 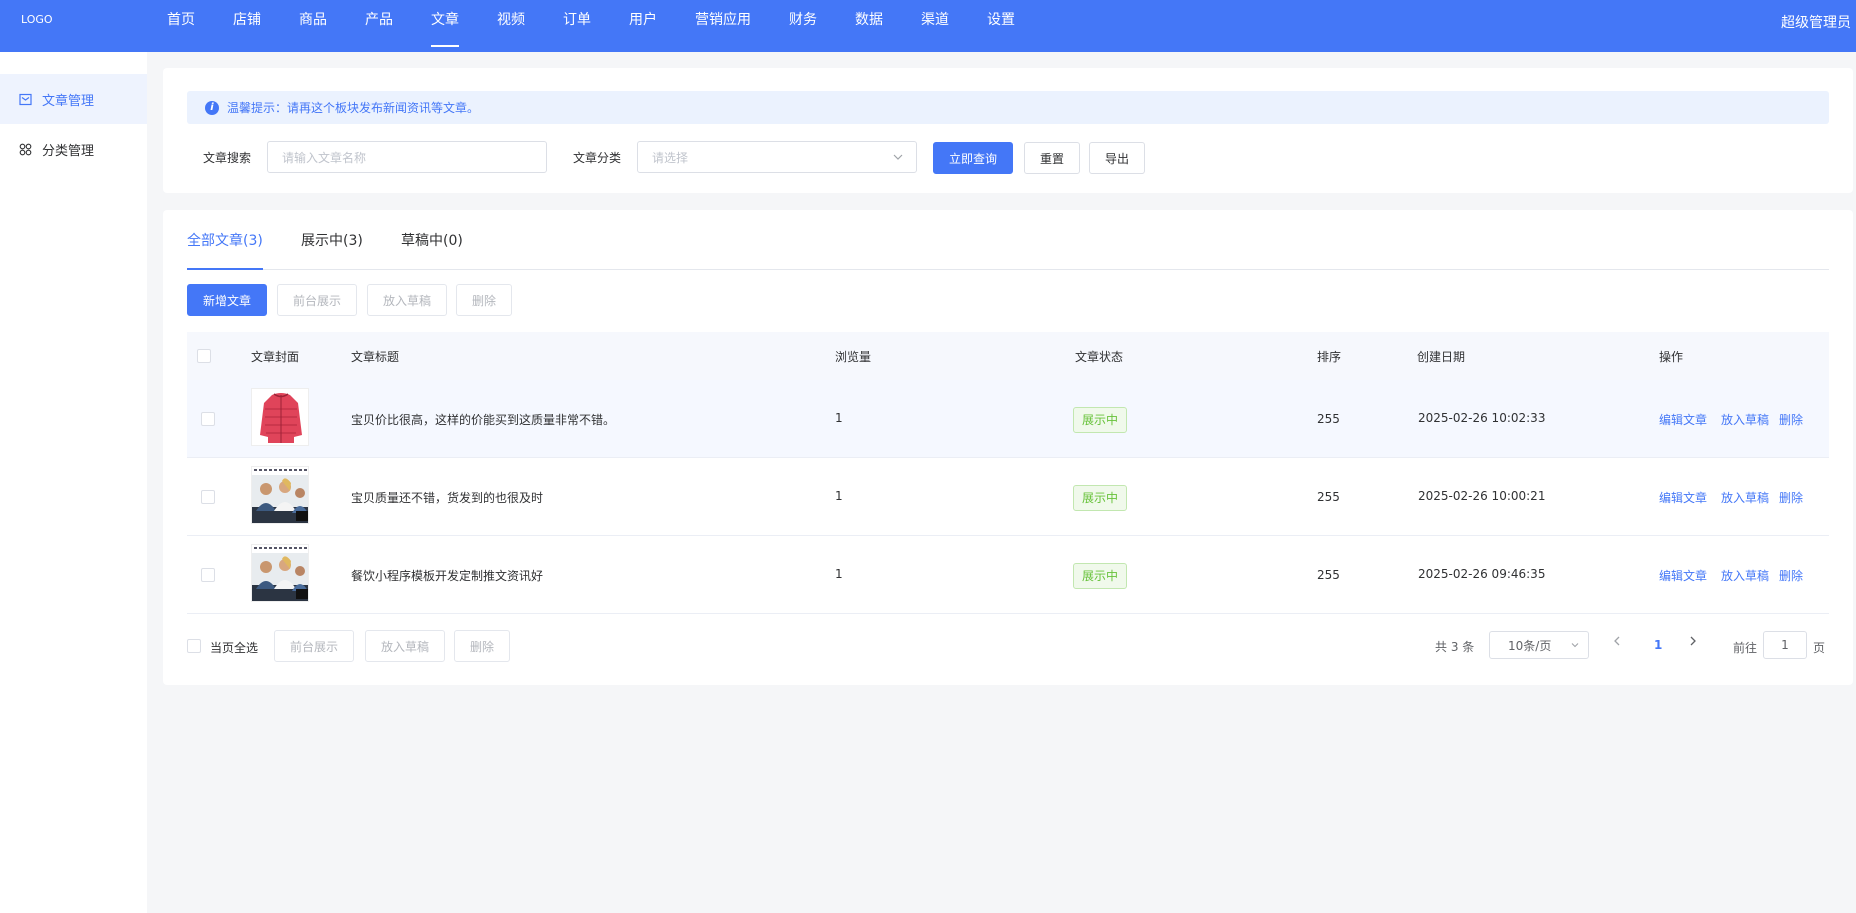 What do you see at coordinates (1052, 158) in the screenshot?
I see `reset-button: 重置` at bounding box center [1052, 158].